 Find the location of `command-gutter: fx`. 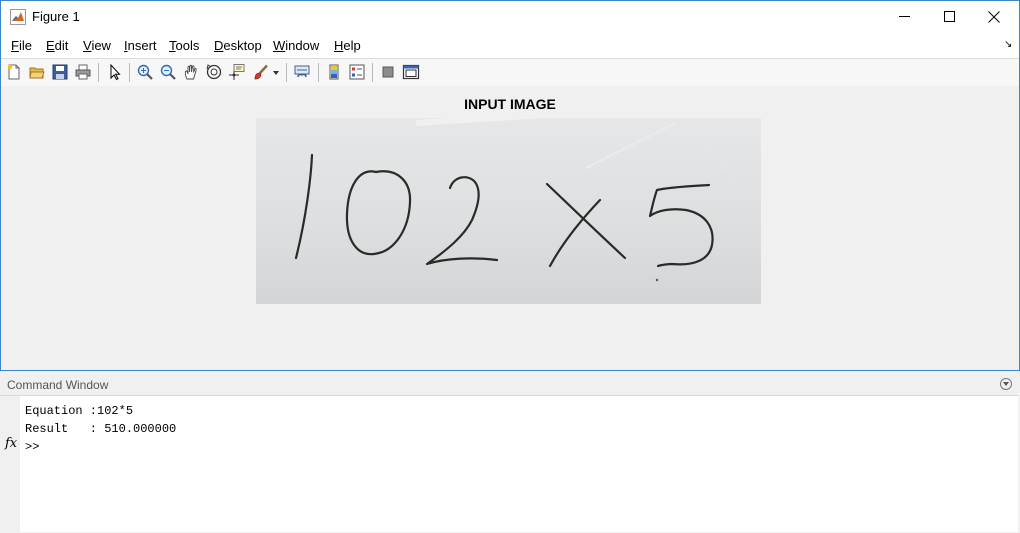

command-gutter: fx is located at coordinates (10, 464).